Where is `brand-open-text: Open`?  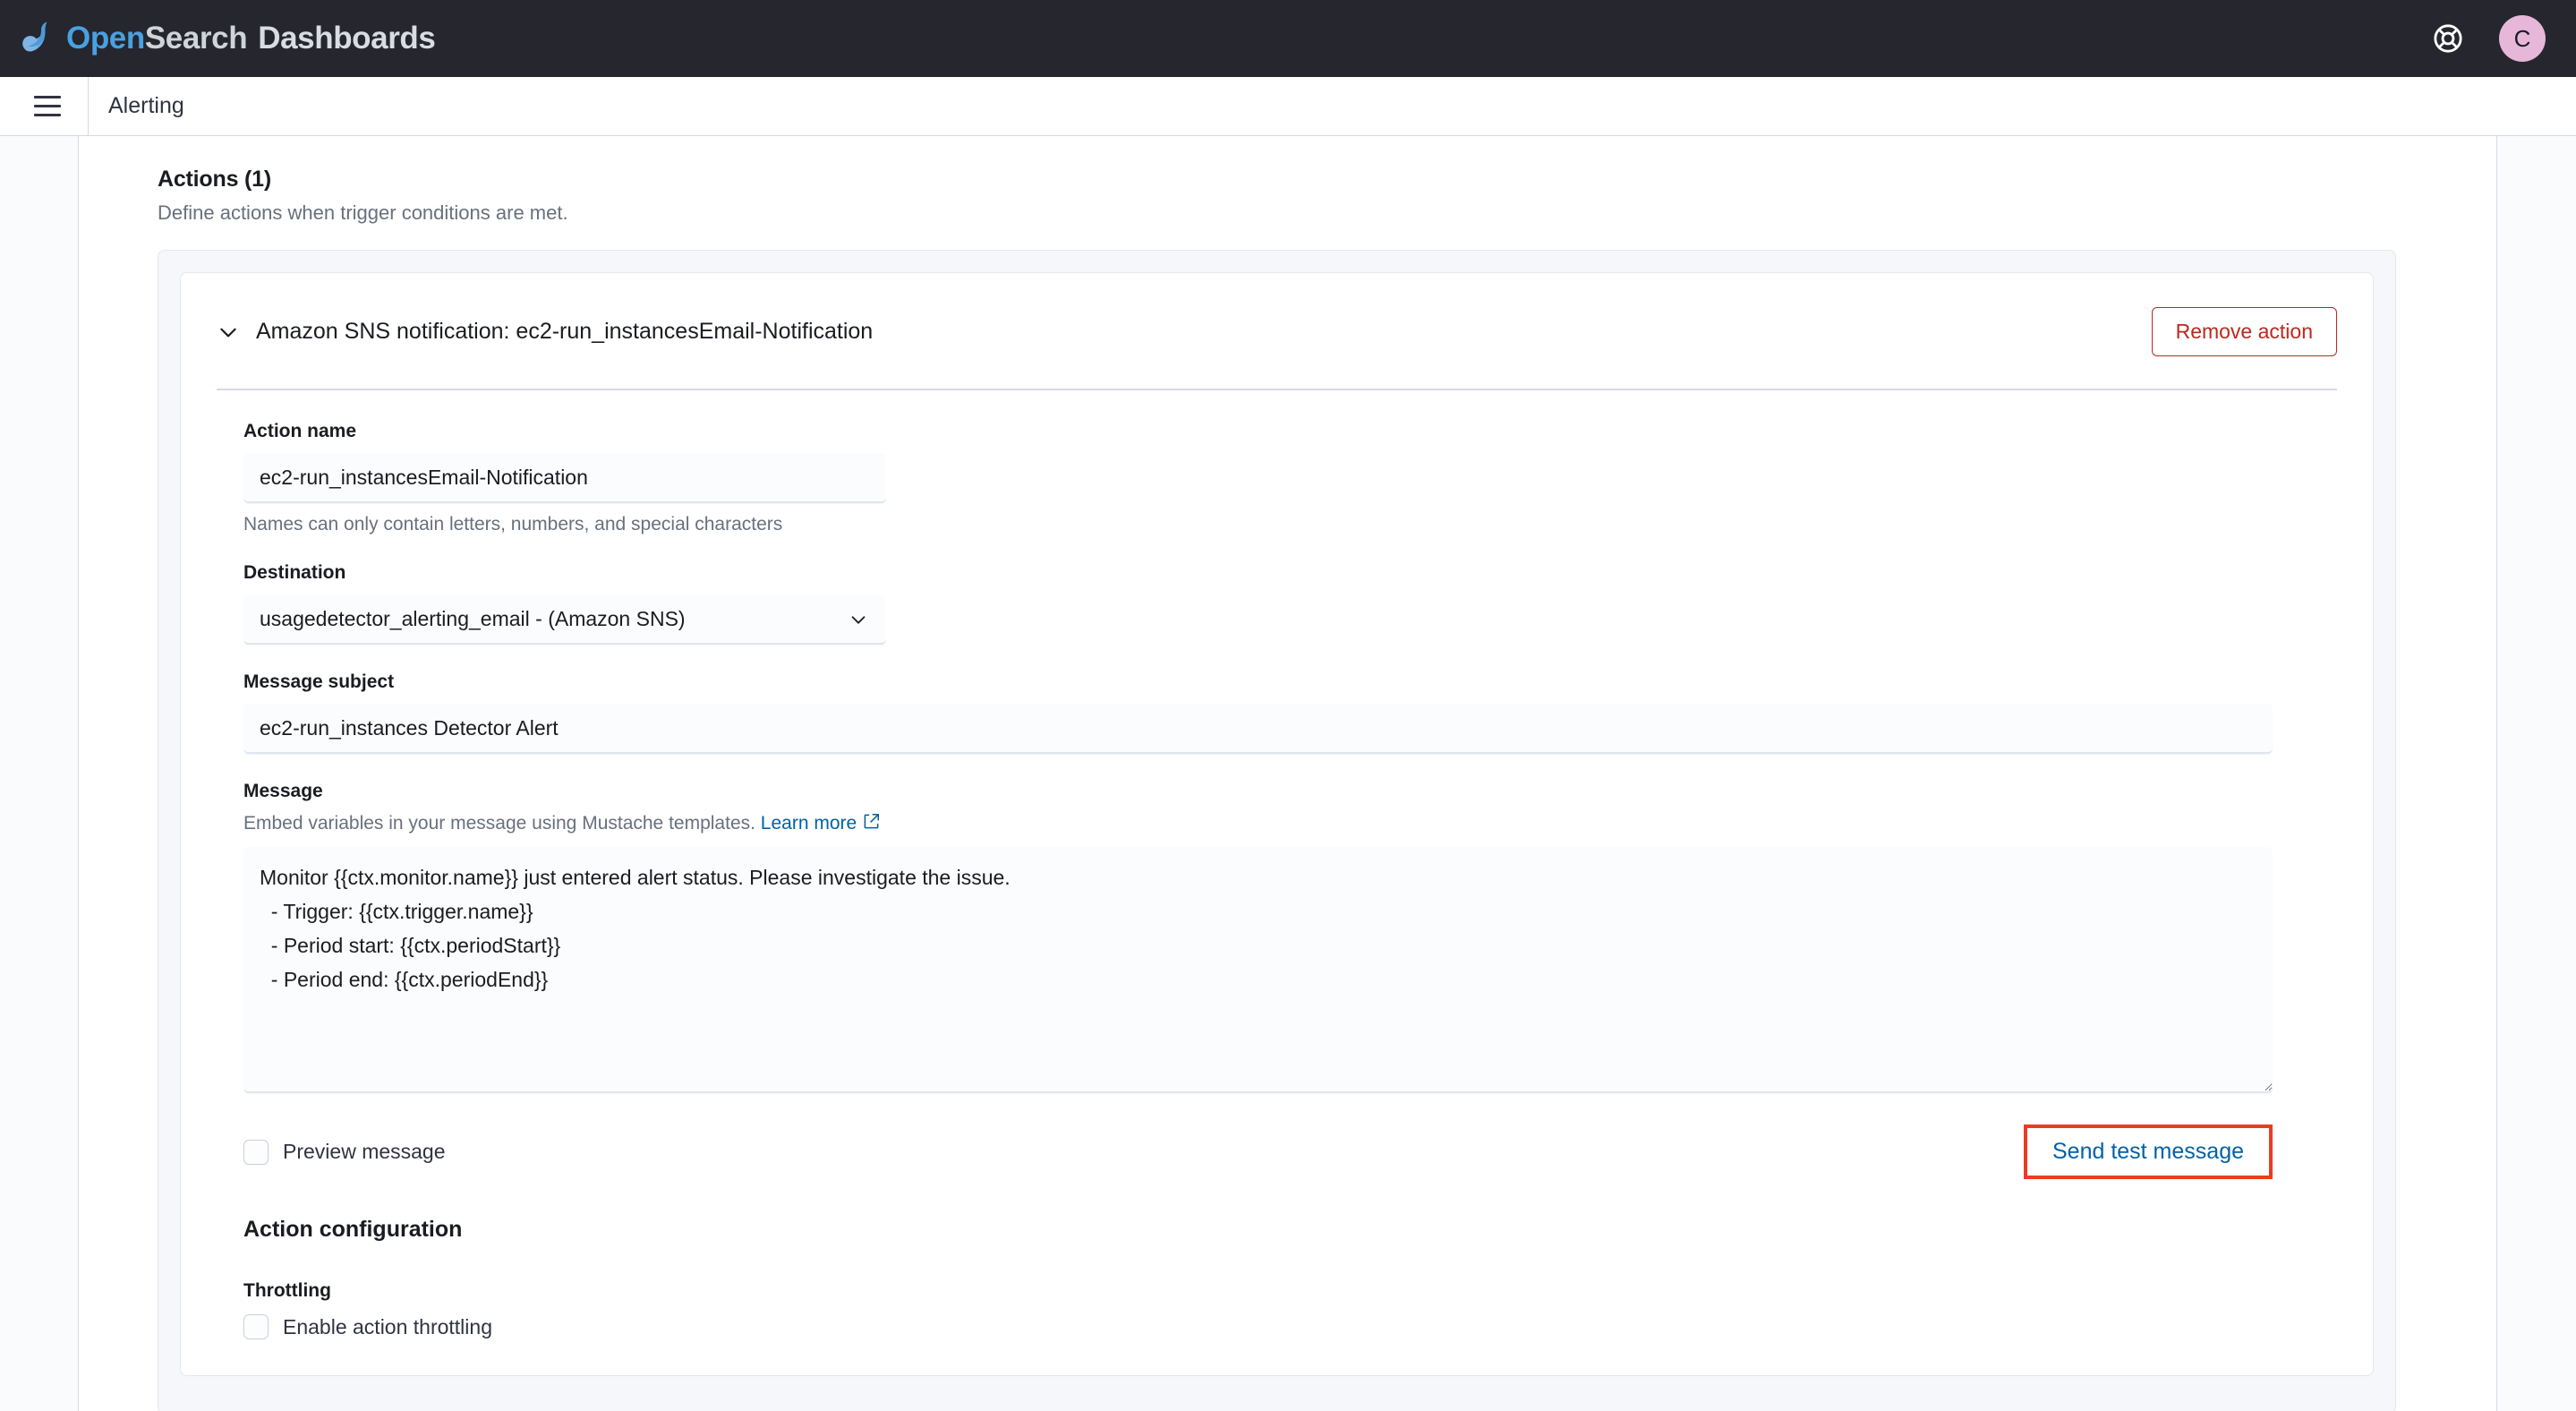 brand-open-text: Open is located at coordinates (105, 38).